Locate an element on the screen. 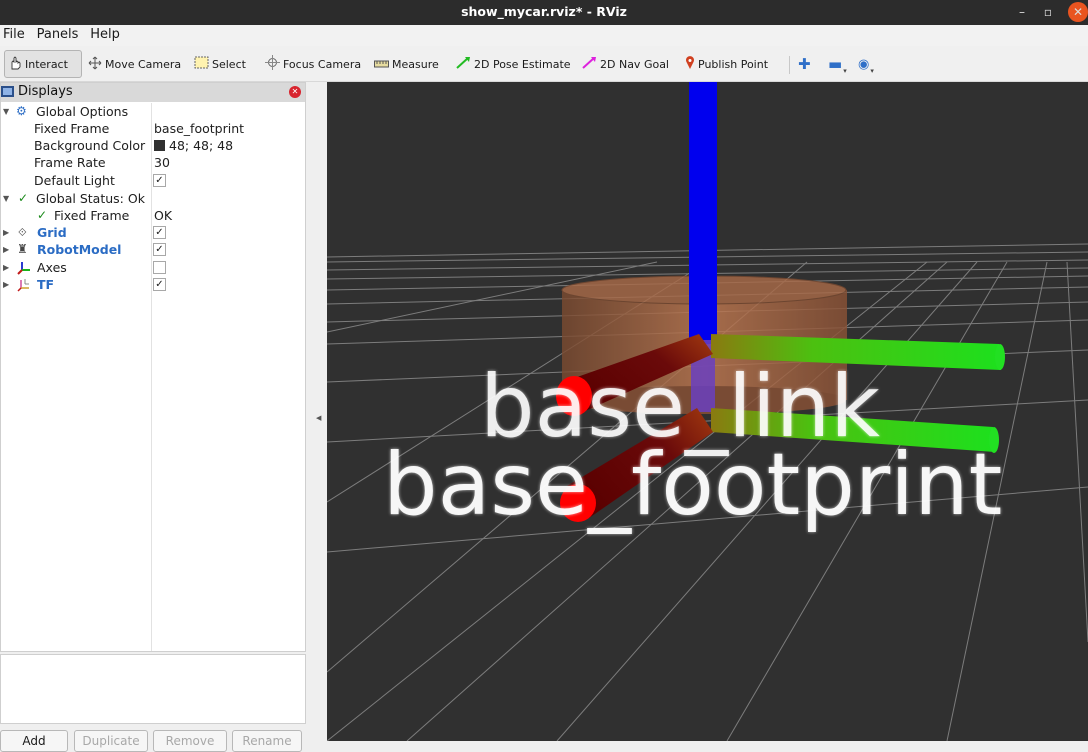 This screenshot has width=1088, height=752. focus-crosshair-icon is located at coordinates (272, 64).